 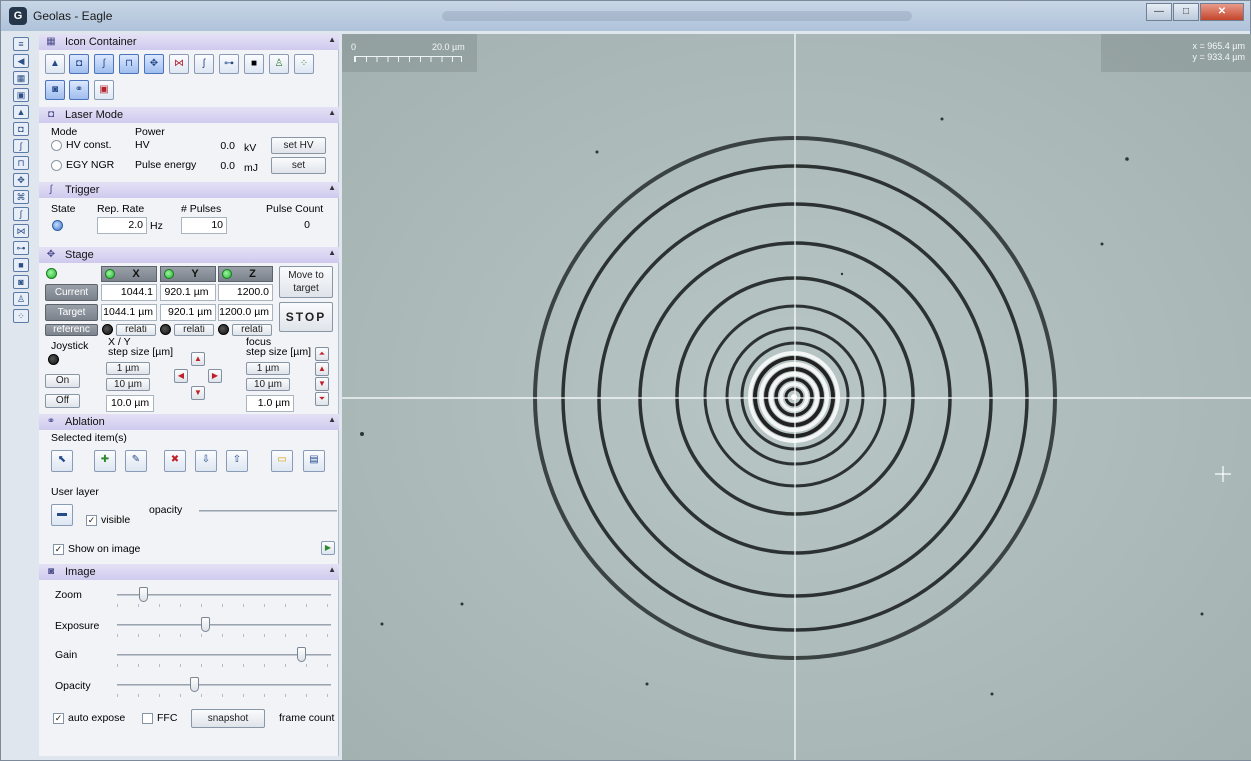 I want to click on laser-mode-icon: ◘, so click(x=21, y=129).